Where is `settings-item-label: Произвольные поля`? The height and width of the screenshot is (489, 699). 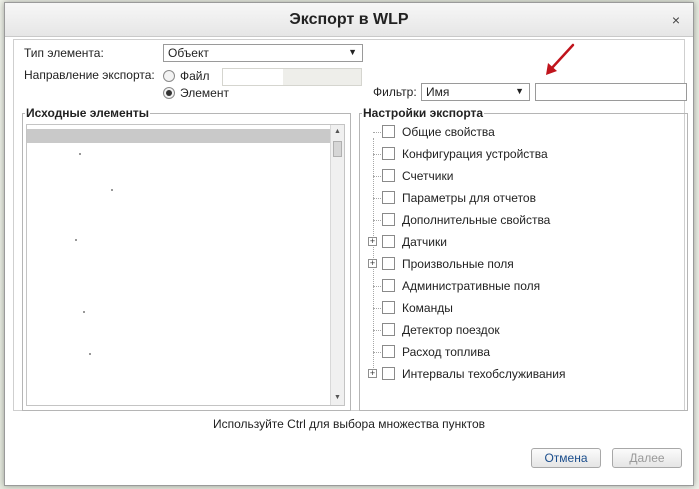
settings-item-label: Произвольные поля is located at coordinates (458, 264).